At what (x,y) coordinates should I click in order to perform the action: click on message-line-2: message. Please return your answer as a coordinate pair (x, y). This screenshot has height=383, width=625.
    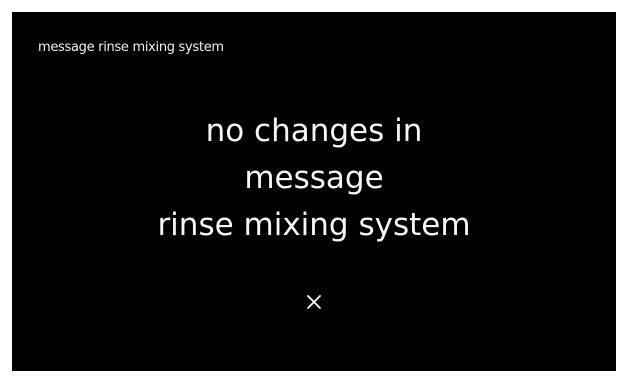
    Looking at the image, I should click on (314, 178).